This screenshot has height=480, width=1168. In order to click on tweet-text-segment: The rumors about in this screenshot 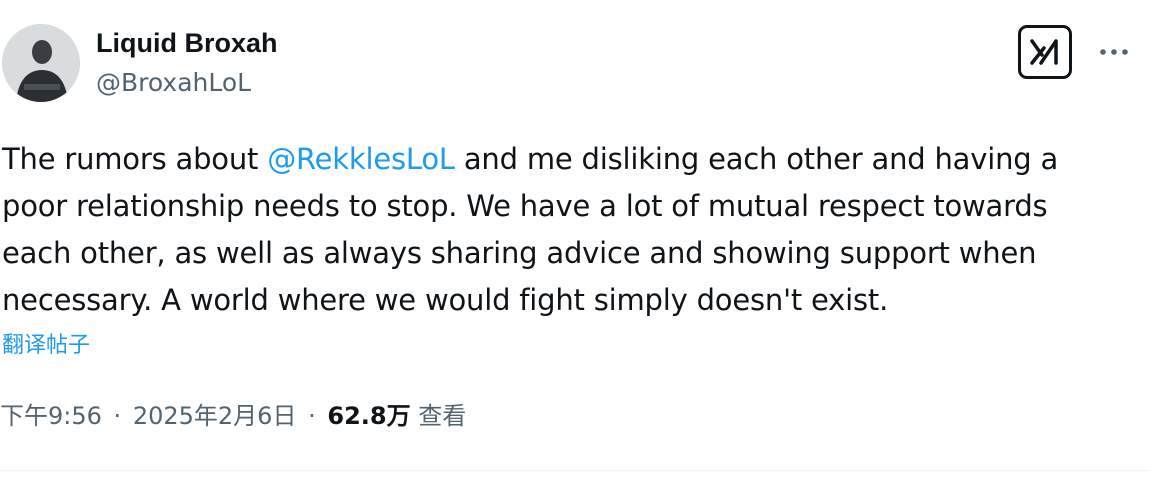, I will do `click(135, 159)`.